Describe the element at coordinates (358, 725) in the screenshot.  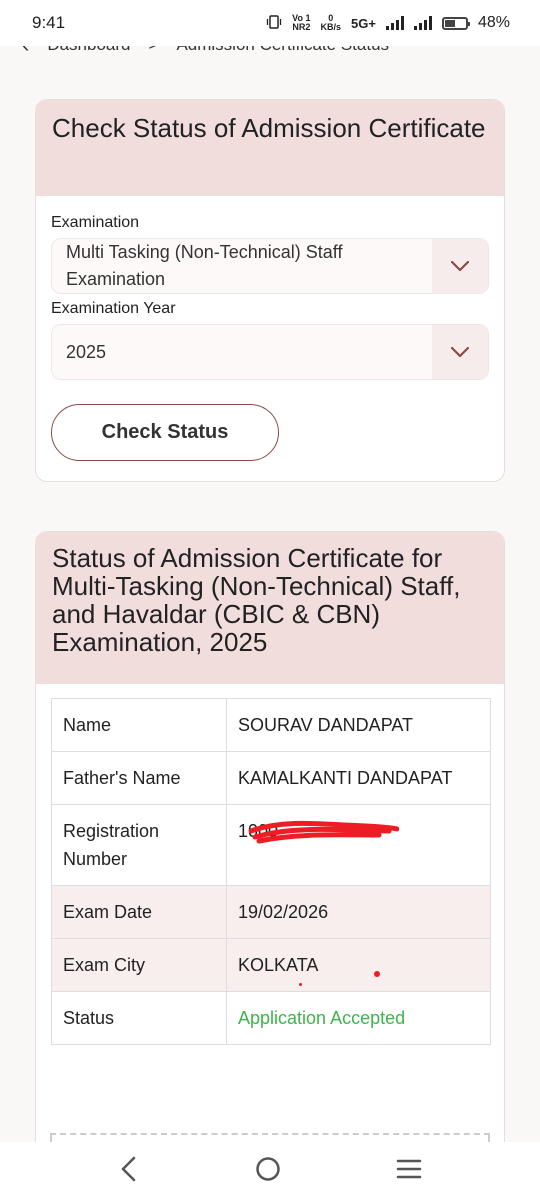
I see `name-value: SOURAV DANDAPAT` at that location.